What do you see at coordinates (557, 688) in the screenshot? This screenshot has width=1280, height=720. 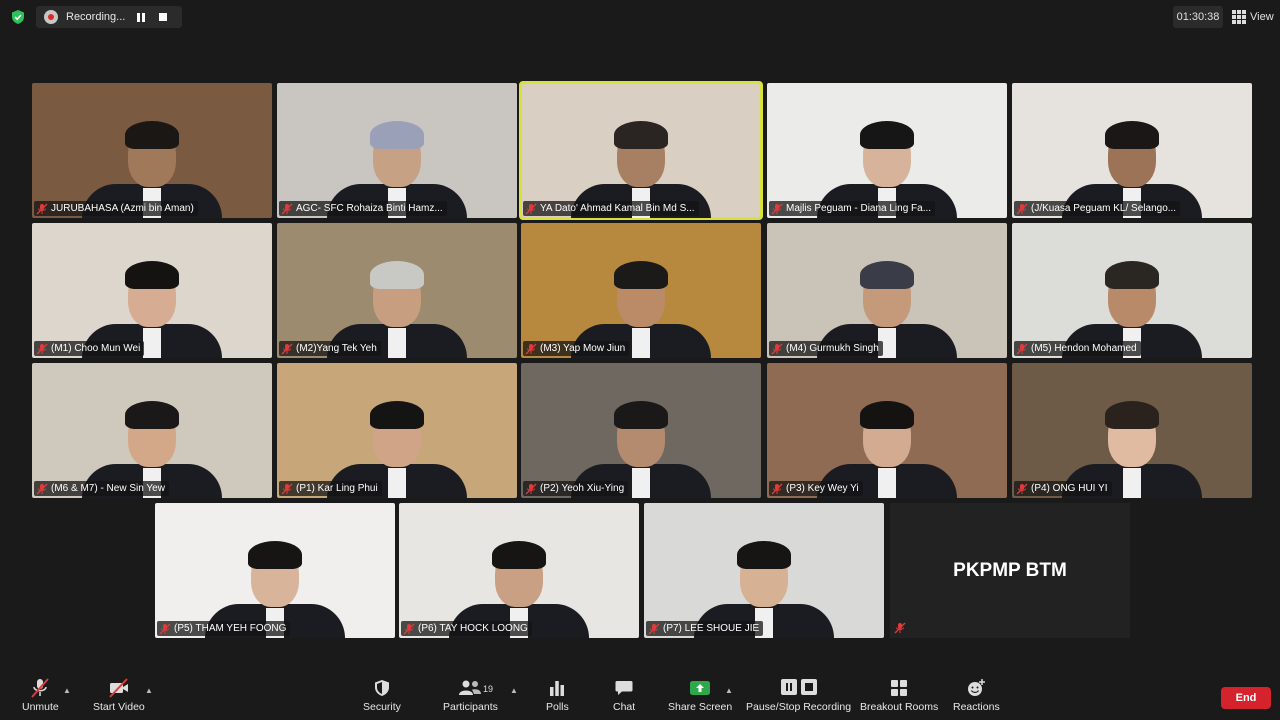 I see `polls-icon` at bounding box center [557, 688].